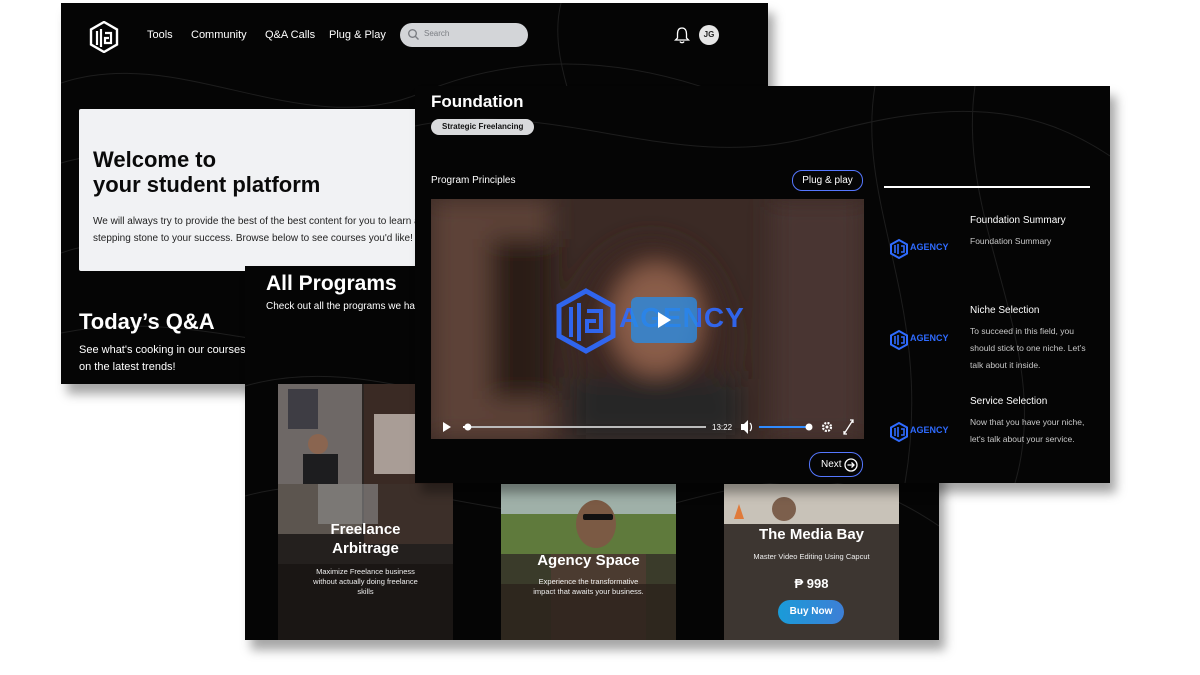 Image resolution: width=1200 pixels, height=675 pixels. Describe the element at coordinates (827, 180) in the screenshot. I see `plug-and-play-button: Plug & play` at that location.